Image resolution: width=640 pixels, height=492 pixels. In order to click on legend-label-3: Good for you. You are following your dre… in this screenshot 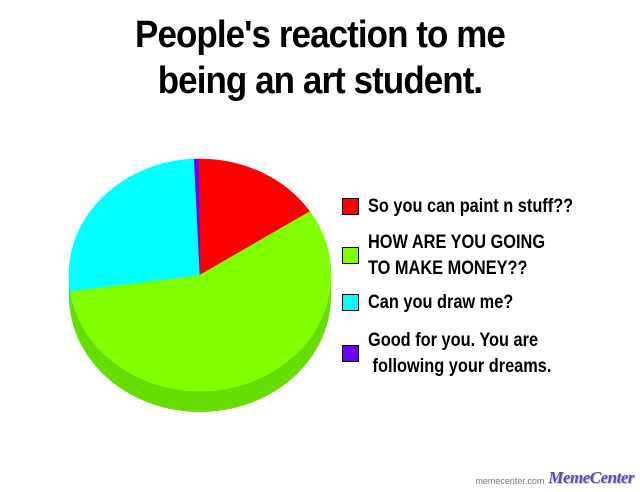, I will do `click(459, 354)`.